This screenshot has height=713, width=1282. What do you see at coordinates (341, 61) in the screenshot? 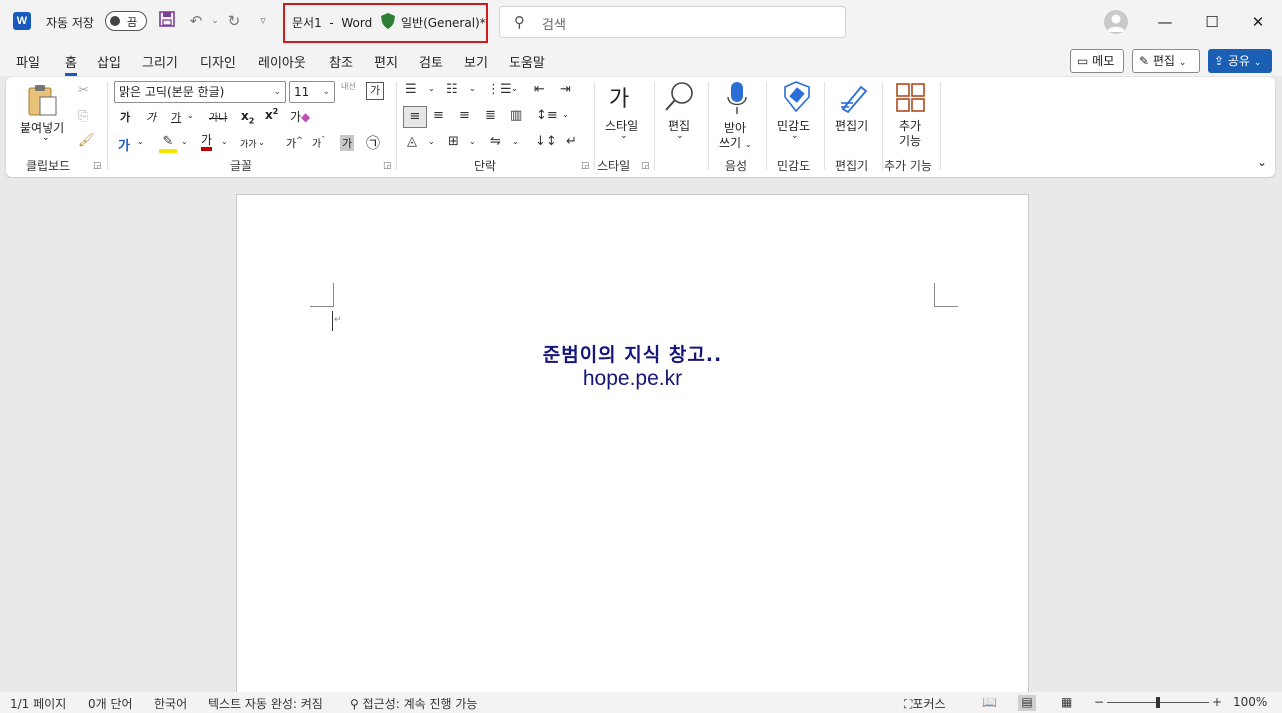
I see `tab-references: 참조` at bounding box center [341, 61].